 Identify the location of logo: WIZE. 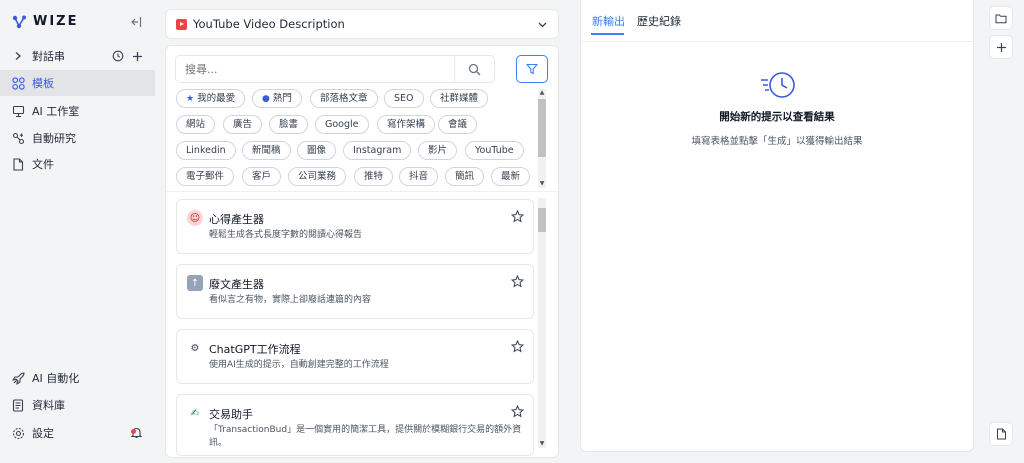
(45, 21).